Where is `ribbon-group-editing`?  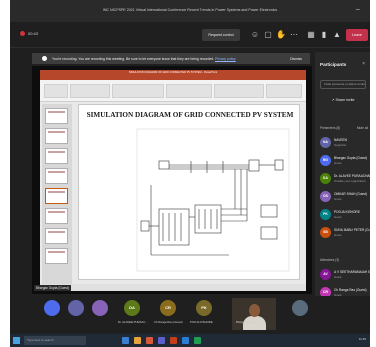 ribbon-group-editing is located at coordinates (284, 91).